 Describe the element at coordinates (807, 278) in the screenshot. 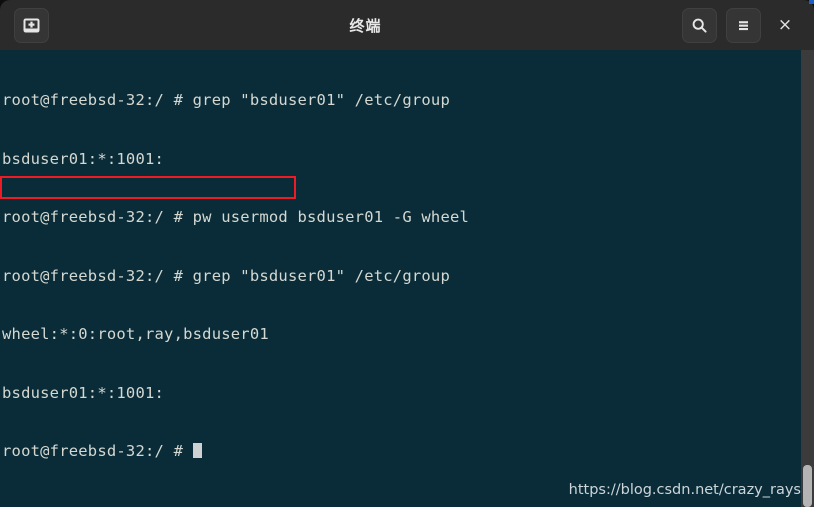

I see `vertical-scrollbar` at that location.